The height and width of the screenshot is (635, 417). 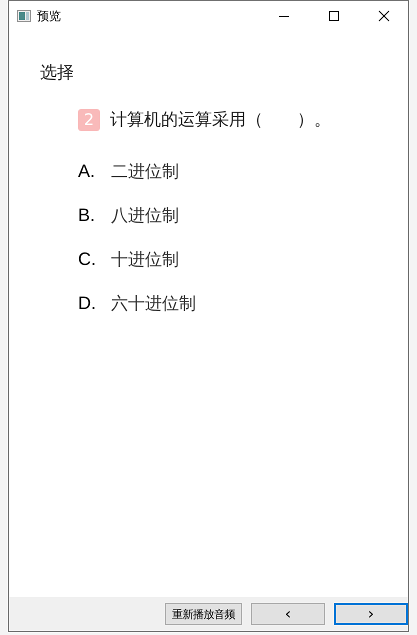 What do you see at coordinates (24, 16) in the screenshot?
I see `window-icon` at bounding box center [24, 16].